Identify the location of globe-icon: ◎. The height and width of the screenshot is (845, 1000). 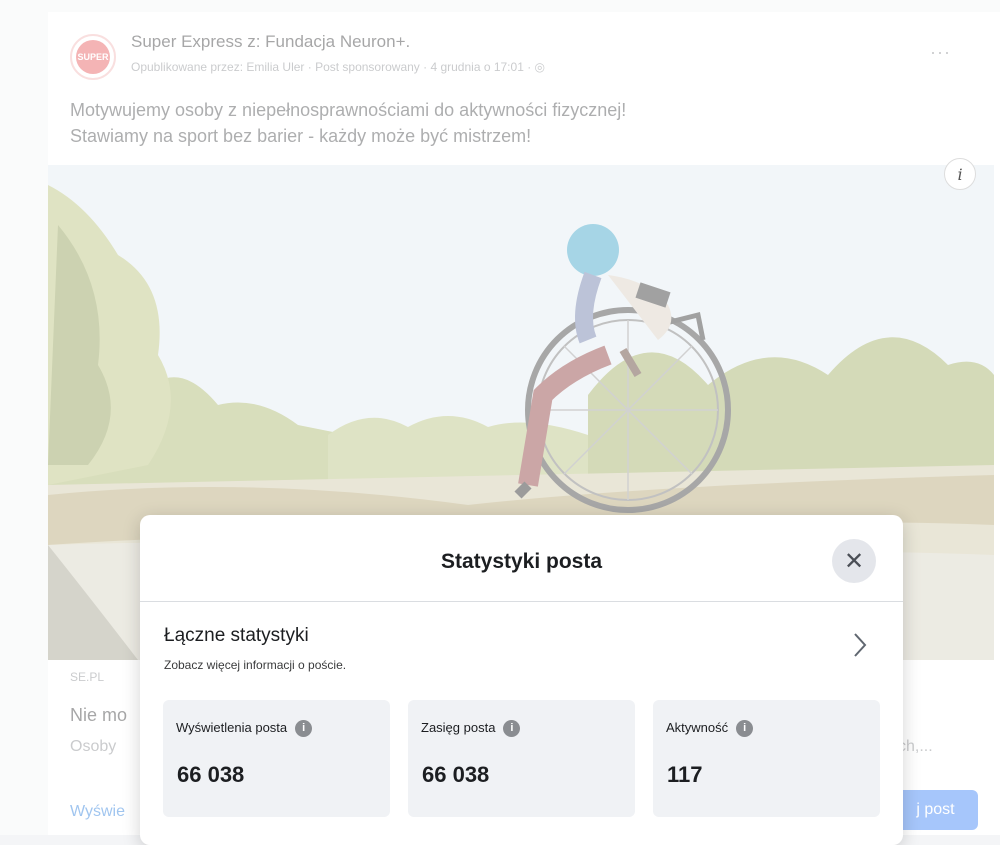
(540, 67).